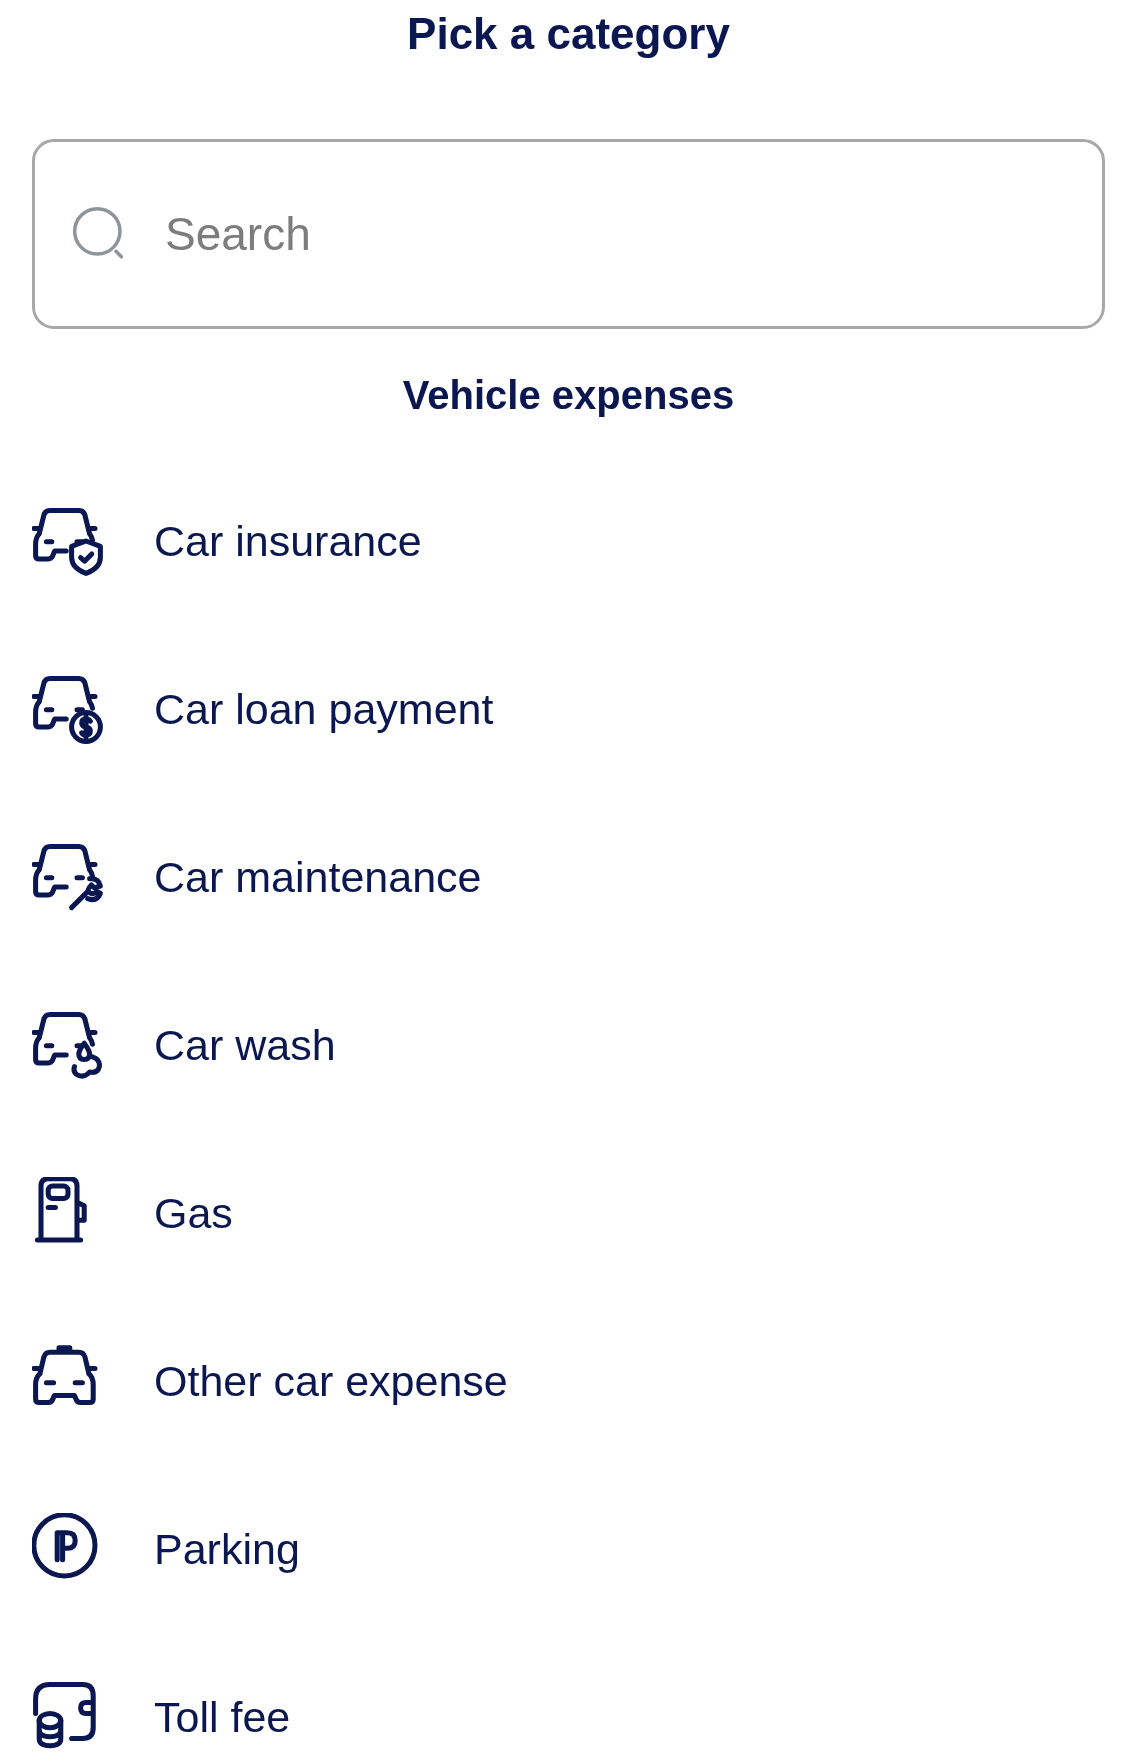 The image size is (1137, 1761). I want to click on category-item: Toll fee, so click(568, 1697).